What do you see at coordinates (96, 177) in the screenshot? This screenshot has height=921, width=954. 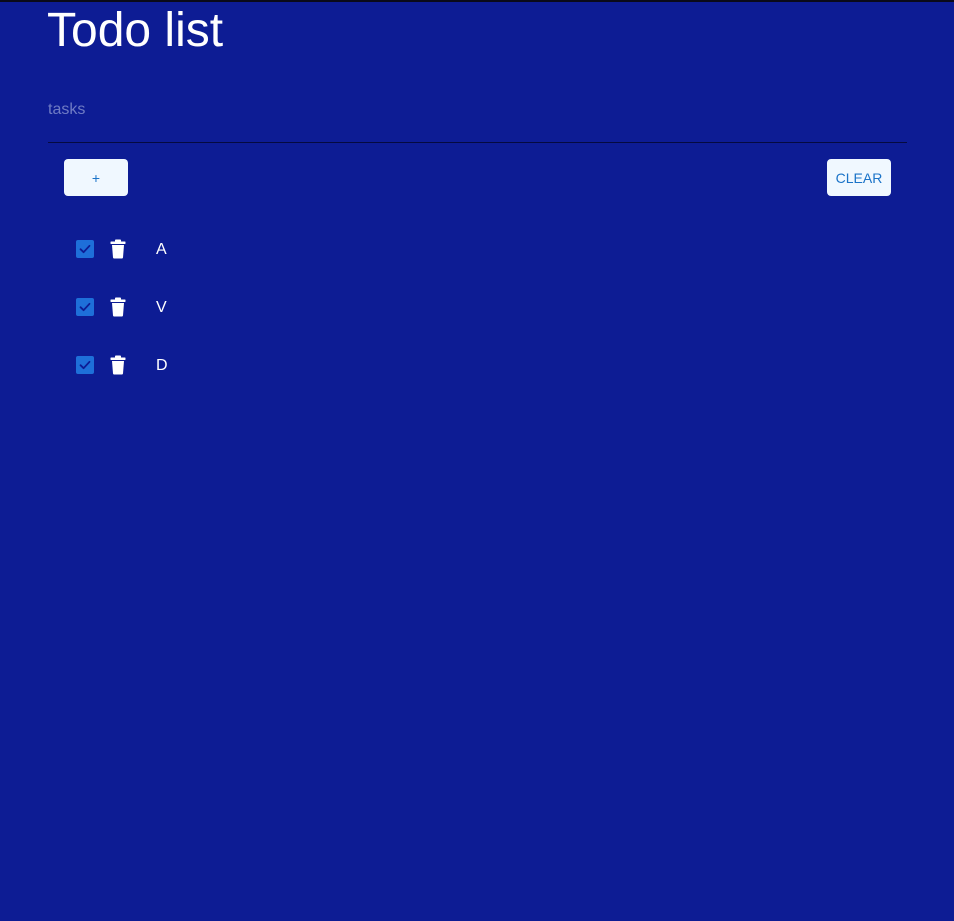 I see `add-task-button: +` at bounding box center [96, 177].